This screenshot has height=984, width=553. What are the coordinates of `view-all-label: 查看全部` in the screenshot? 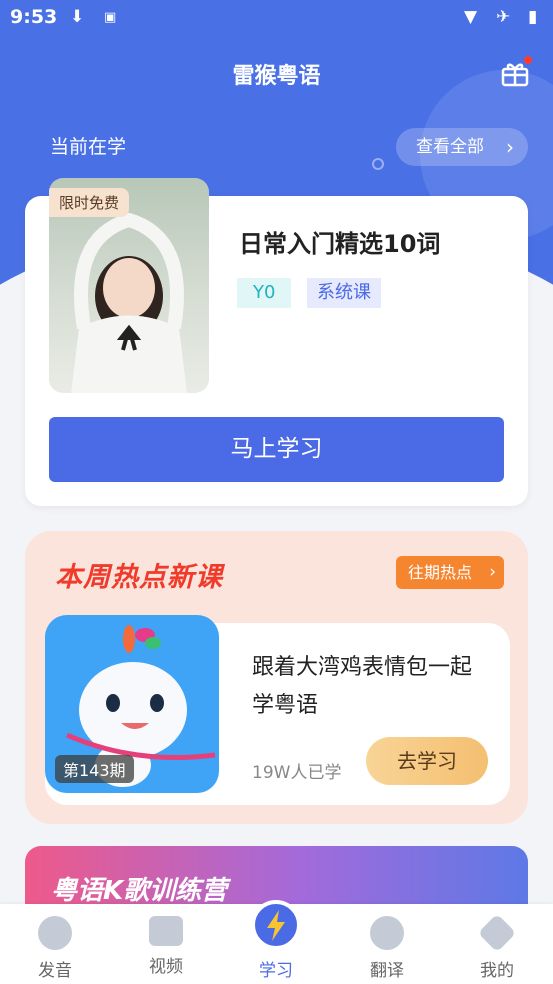 It's located at (450, 147).